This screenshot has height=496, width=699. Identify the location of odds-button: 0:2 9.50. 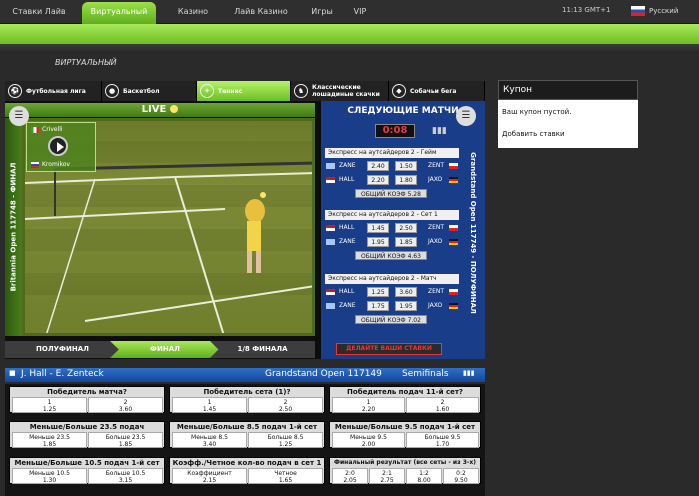
(461, 476).